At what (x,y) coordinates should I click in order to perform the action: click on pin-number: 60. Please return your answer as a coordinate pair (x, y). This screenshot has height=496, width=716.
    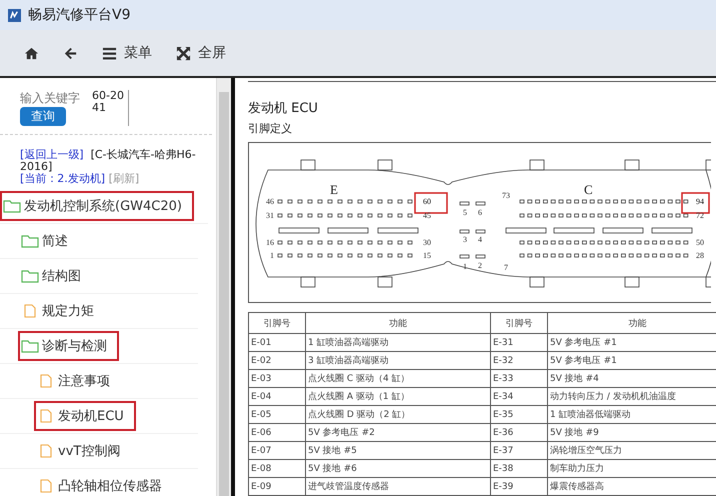
    Looking at the image, I should click on (427, 201).